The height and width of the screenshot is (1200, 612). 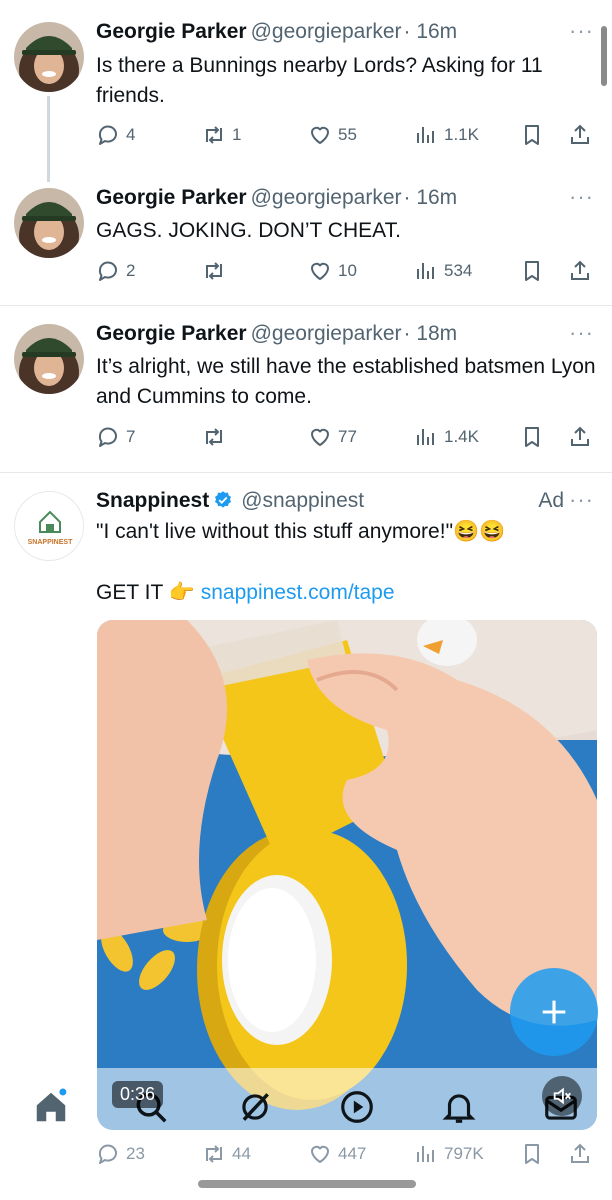 I want to click on like-count: 10, so click(x=347, y=270).